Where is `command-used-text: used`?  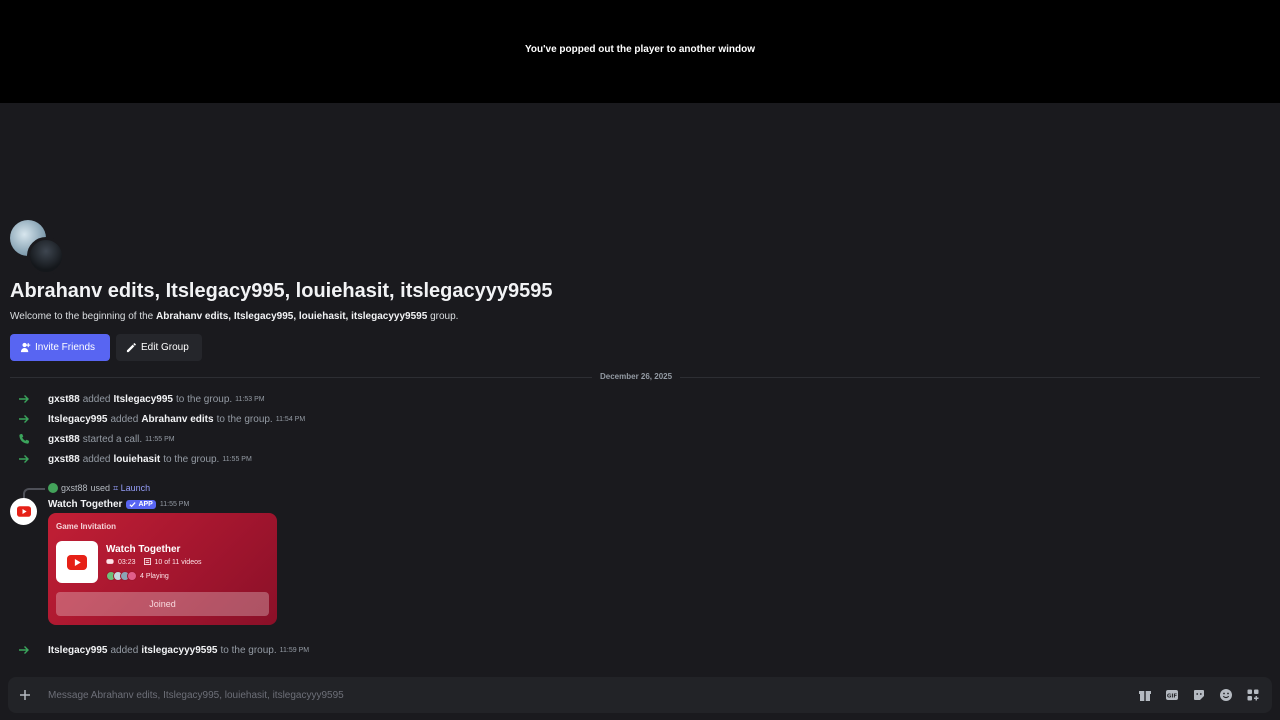 command-used-text: used is located at coordinates (100, 488).